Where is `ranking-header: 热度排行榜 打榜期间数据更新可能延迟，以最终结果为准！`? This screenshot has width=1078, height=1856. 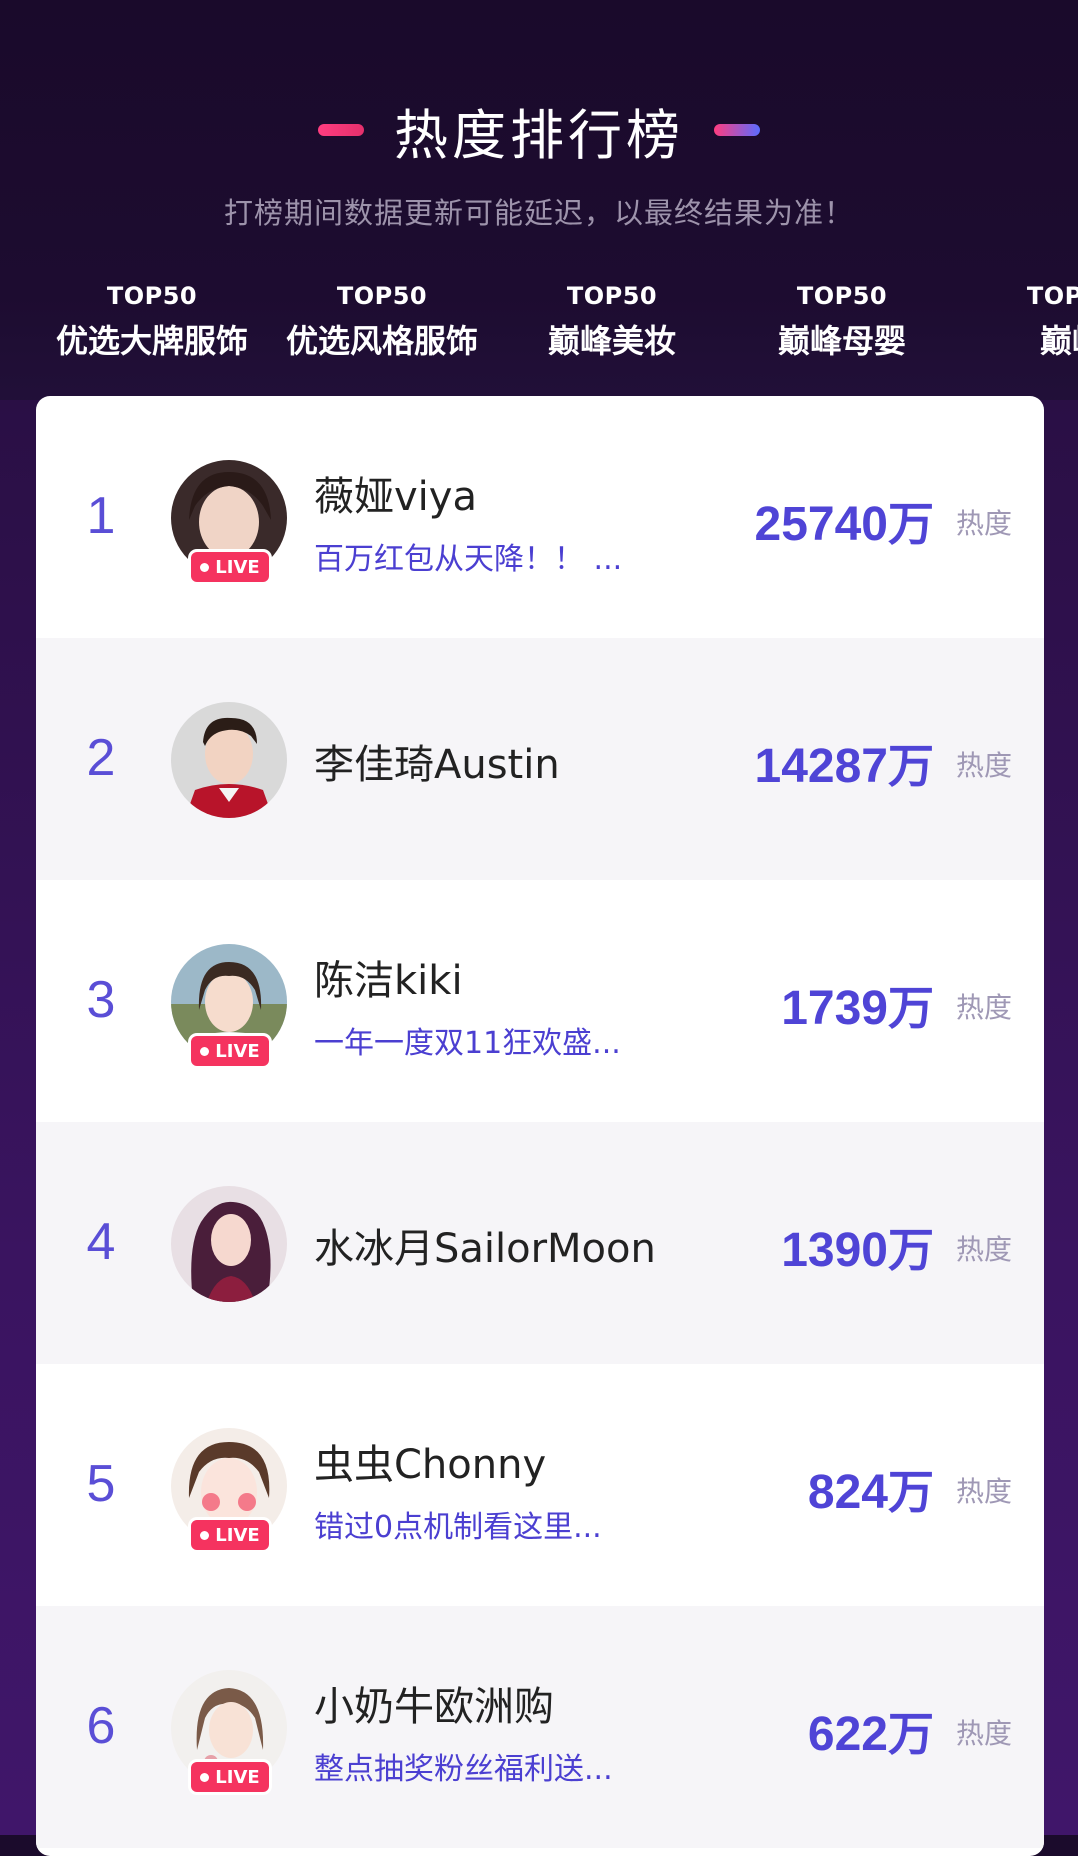 ranking-header: 热度排行榜 打榜期间数据更新可能延迟，以最终结果为准！ is located at coordinates (539, 161).